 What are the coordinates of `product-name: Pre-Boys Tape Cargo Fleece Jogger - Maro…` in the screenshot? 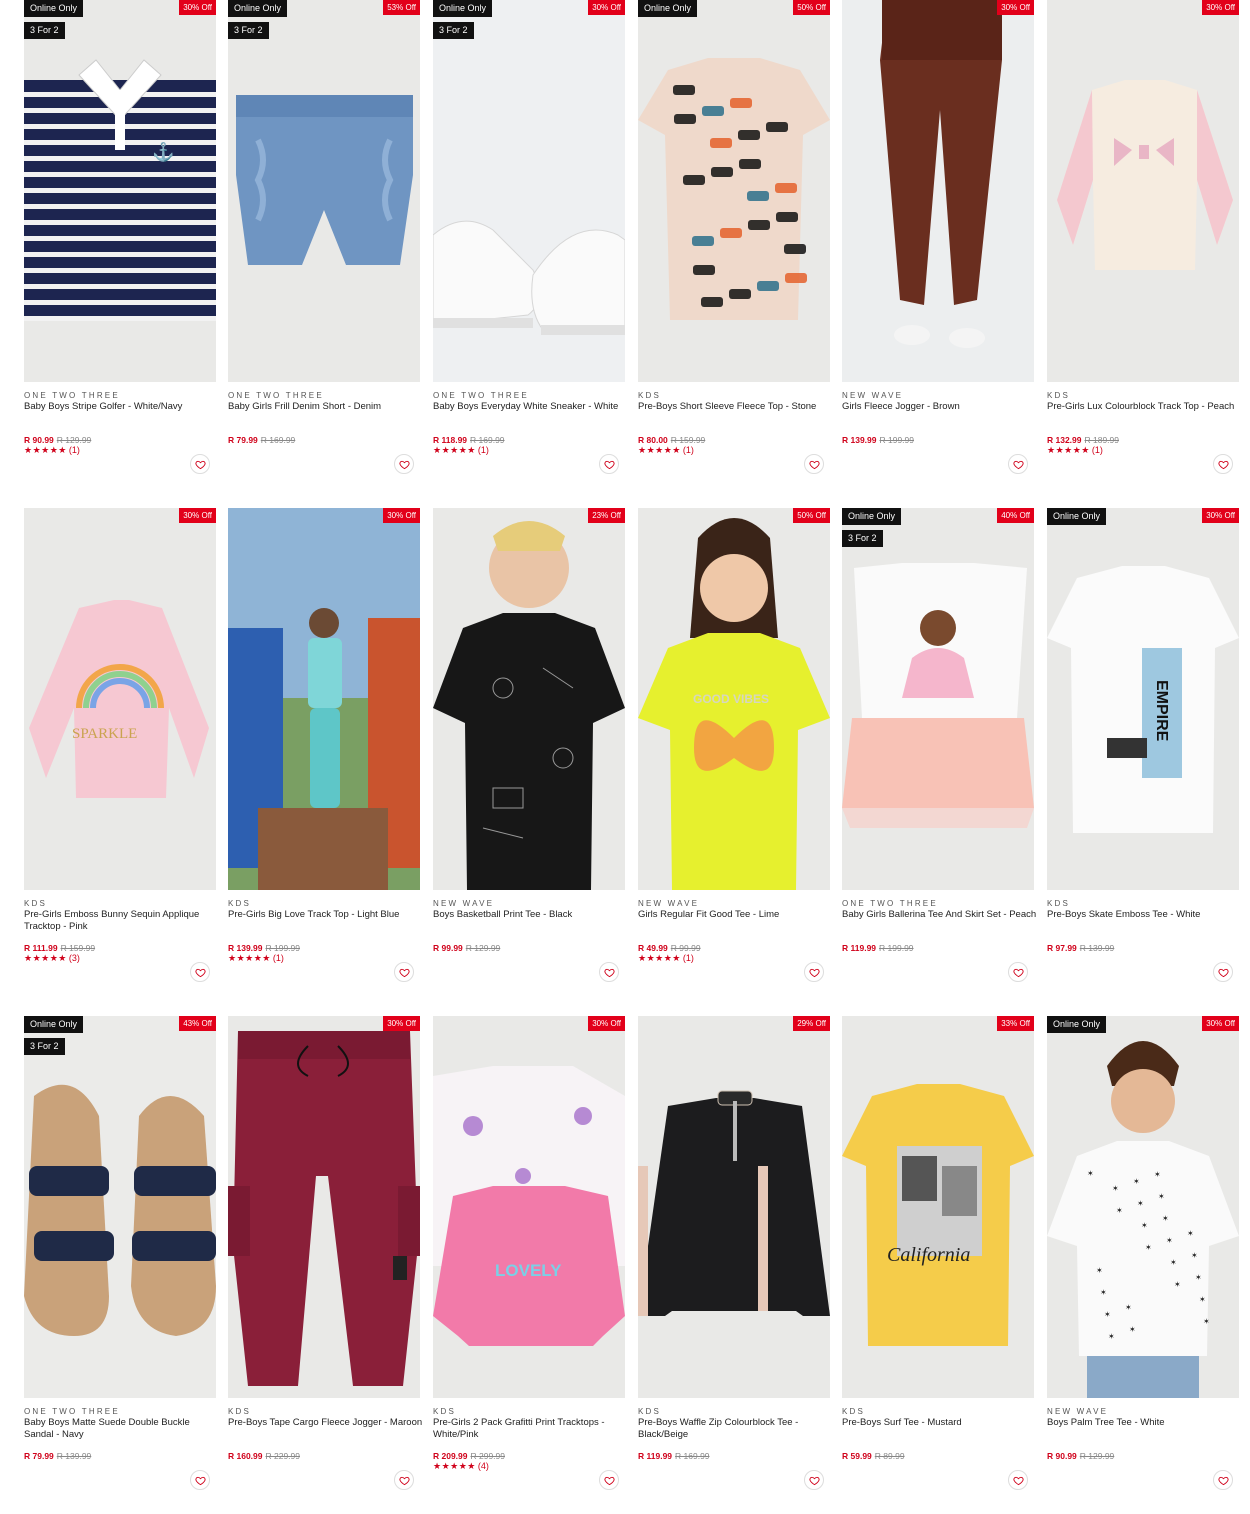 It's located at (326, 1423).